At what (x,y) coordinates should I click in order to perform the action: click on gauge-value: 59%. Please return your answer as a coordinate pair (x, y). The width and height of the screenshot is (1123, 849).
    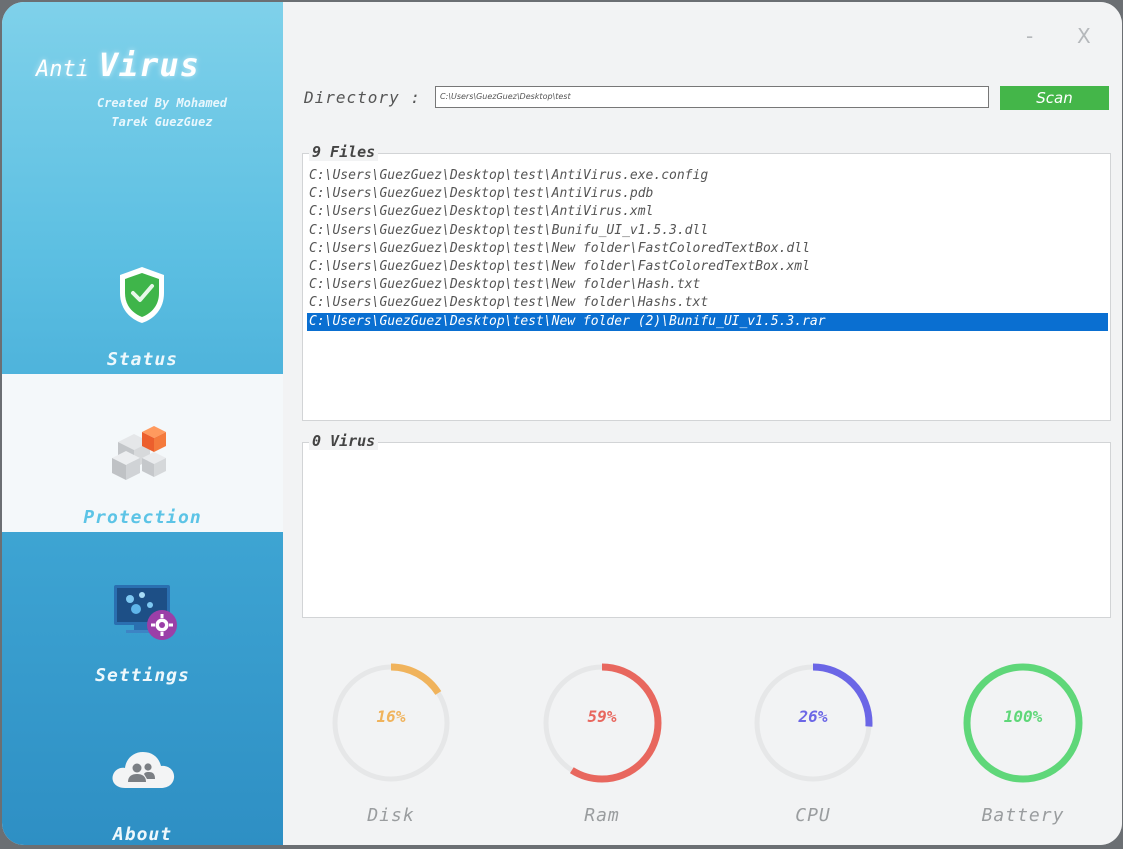
    Looking at the image, I should click on (602, 716).